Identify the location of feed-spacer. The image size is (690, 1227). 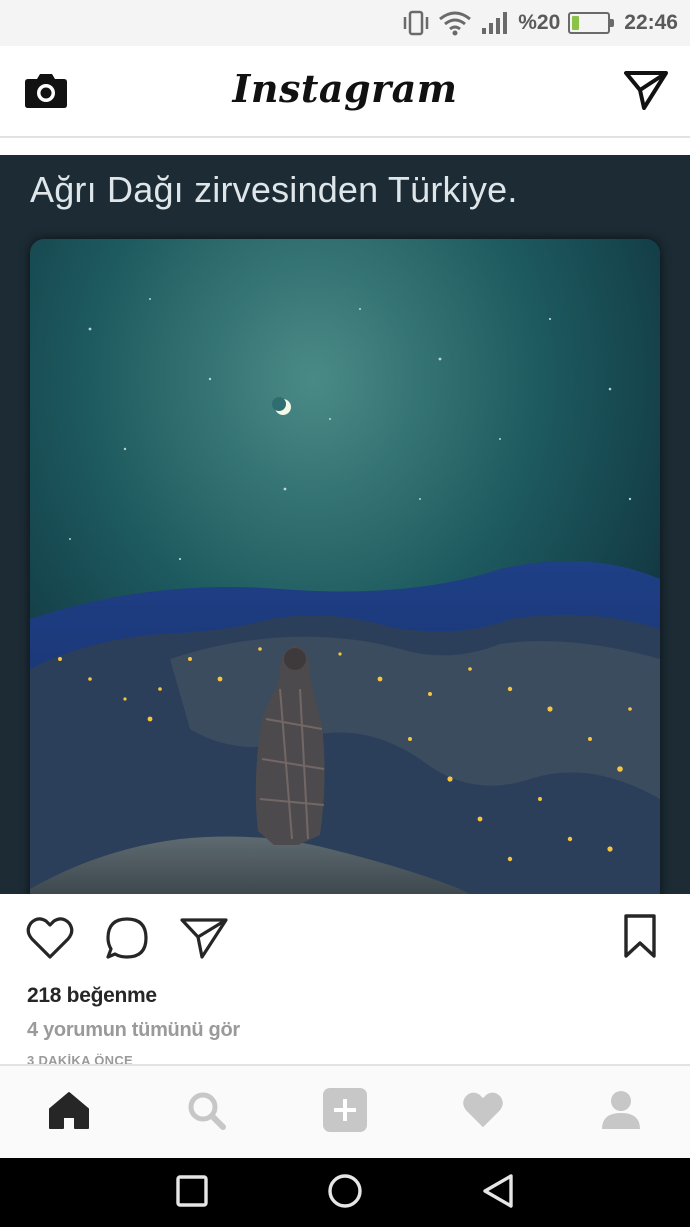
(345, 146).